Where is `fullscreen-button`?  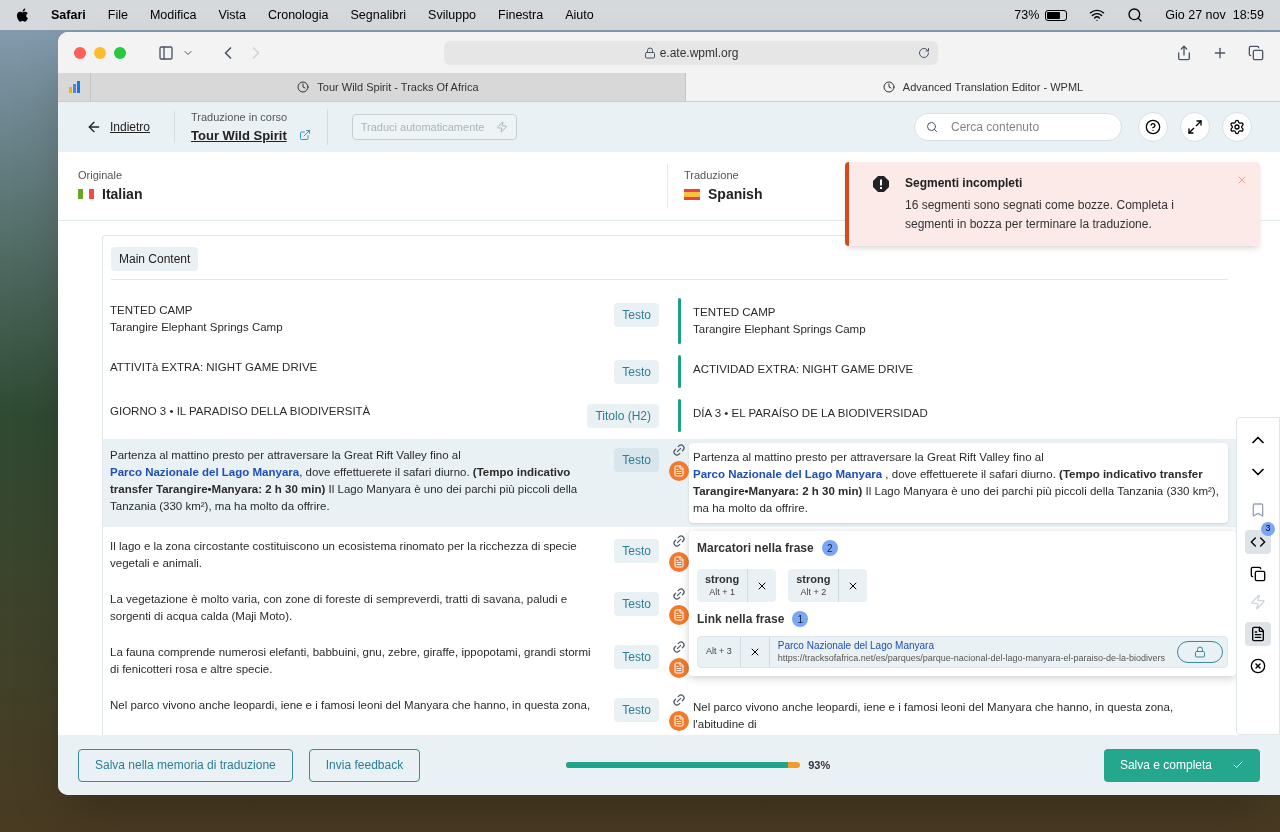
fullscreen-button is located at coordinates (1195, 127).